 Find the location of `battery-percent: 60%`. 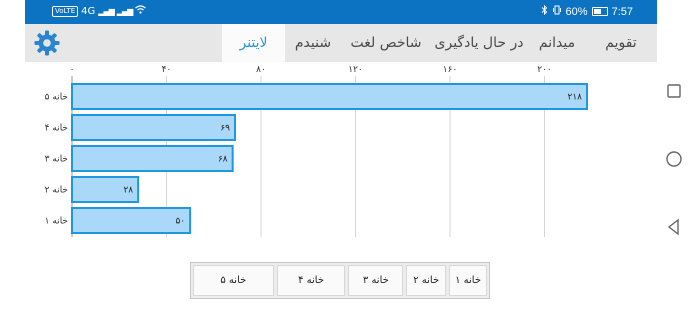

battery-percent: 60% is located at coordinates (576, 11).